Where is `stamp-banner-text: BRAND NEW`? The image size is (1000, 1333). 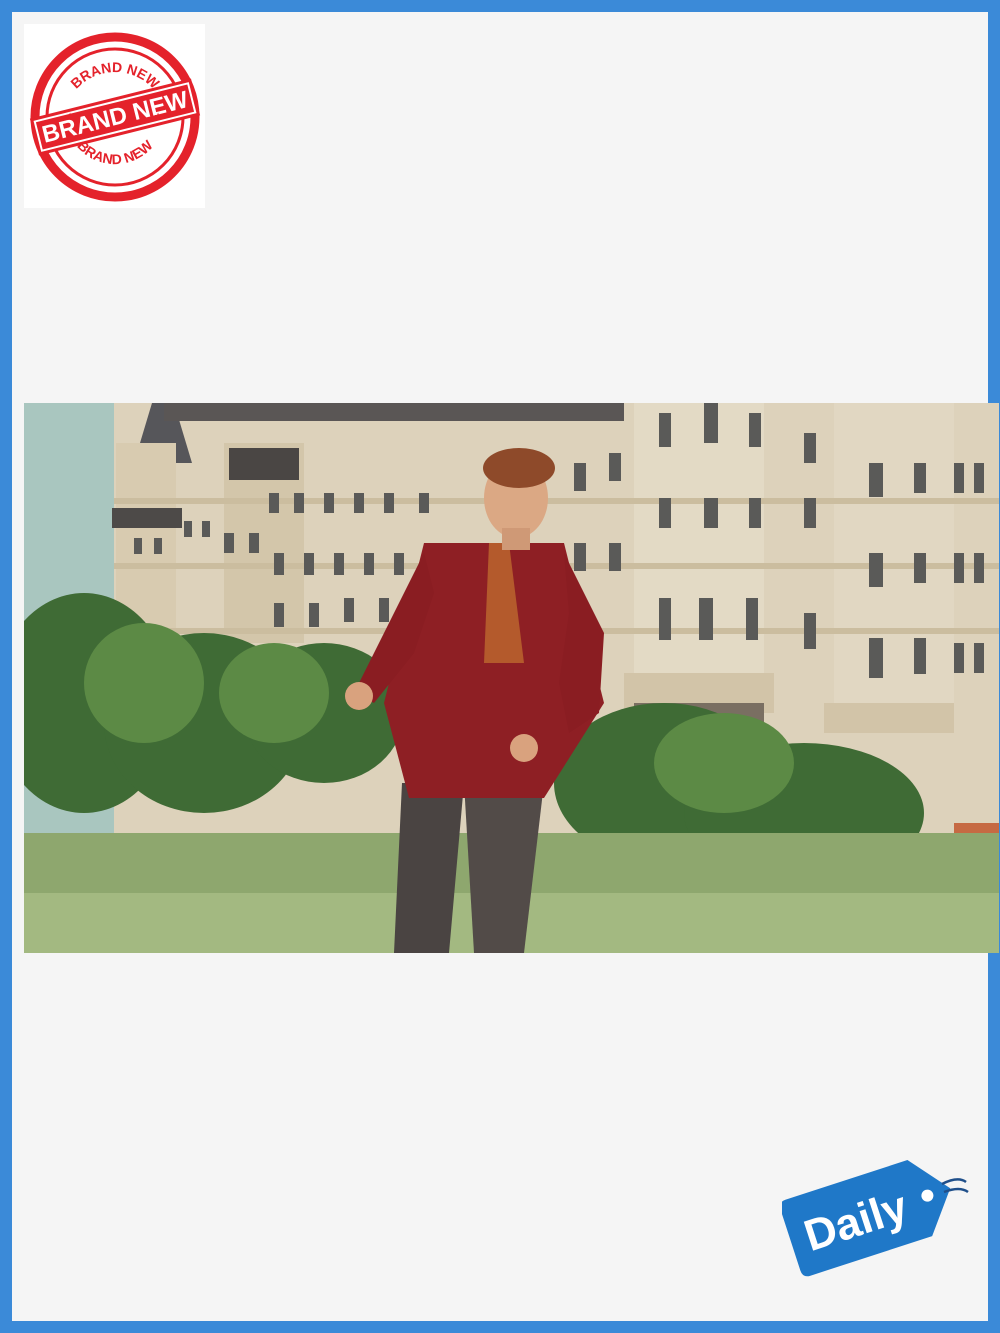
stamp-banner-text: BRAND NEW is located at coordinates (115, 117).